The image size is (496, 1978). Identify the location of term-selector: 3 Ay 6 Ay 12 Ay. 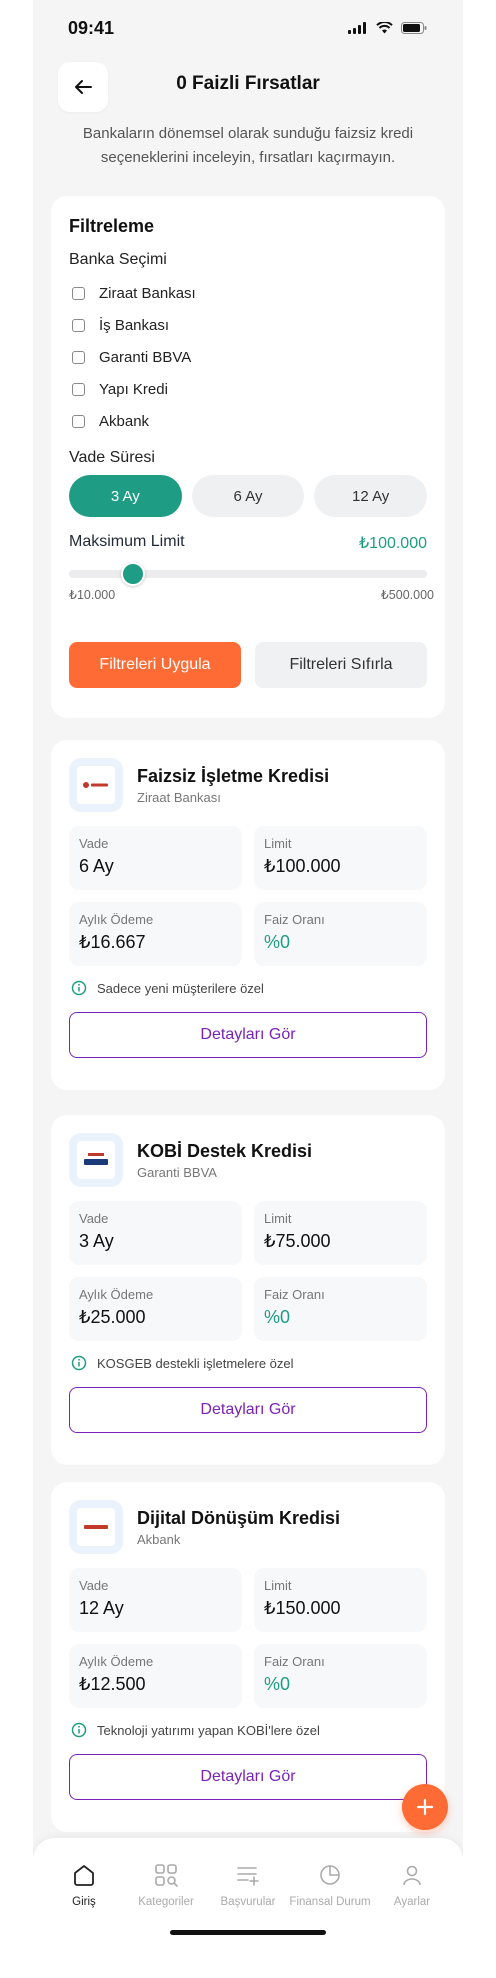
(248, 496).